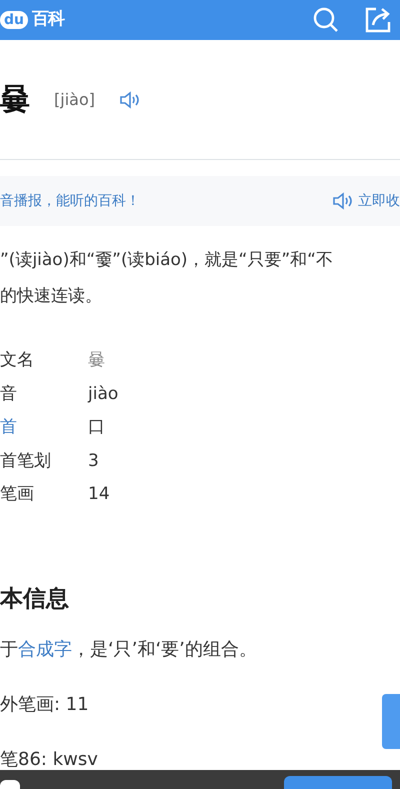  I want to click on logo-mark: du, so click(14, 20).